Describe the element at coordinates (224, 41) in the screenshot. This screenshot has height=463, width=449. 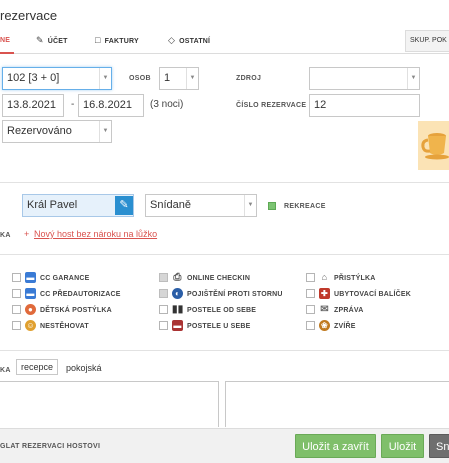
I see `tab-bar: NE ✎ ÚČET □ FAKTURY ◇ OSTATNÍ SKUP. POK` at that location.